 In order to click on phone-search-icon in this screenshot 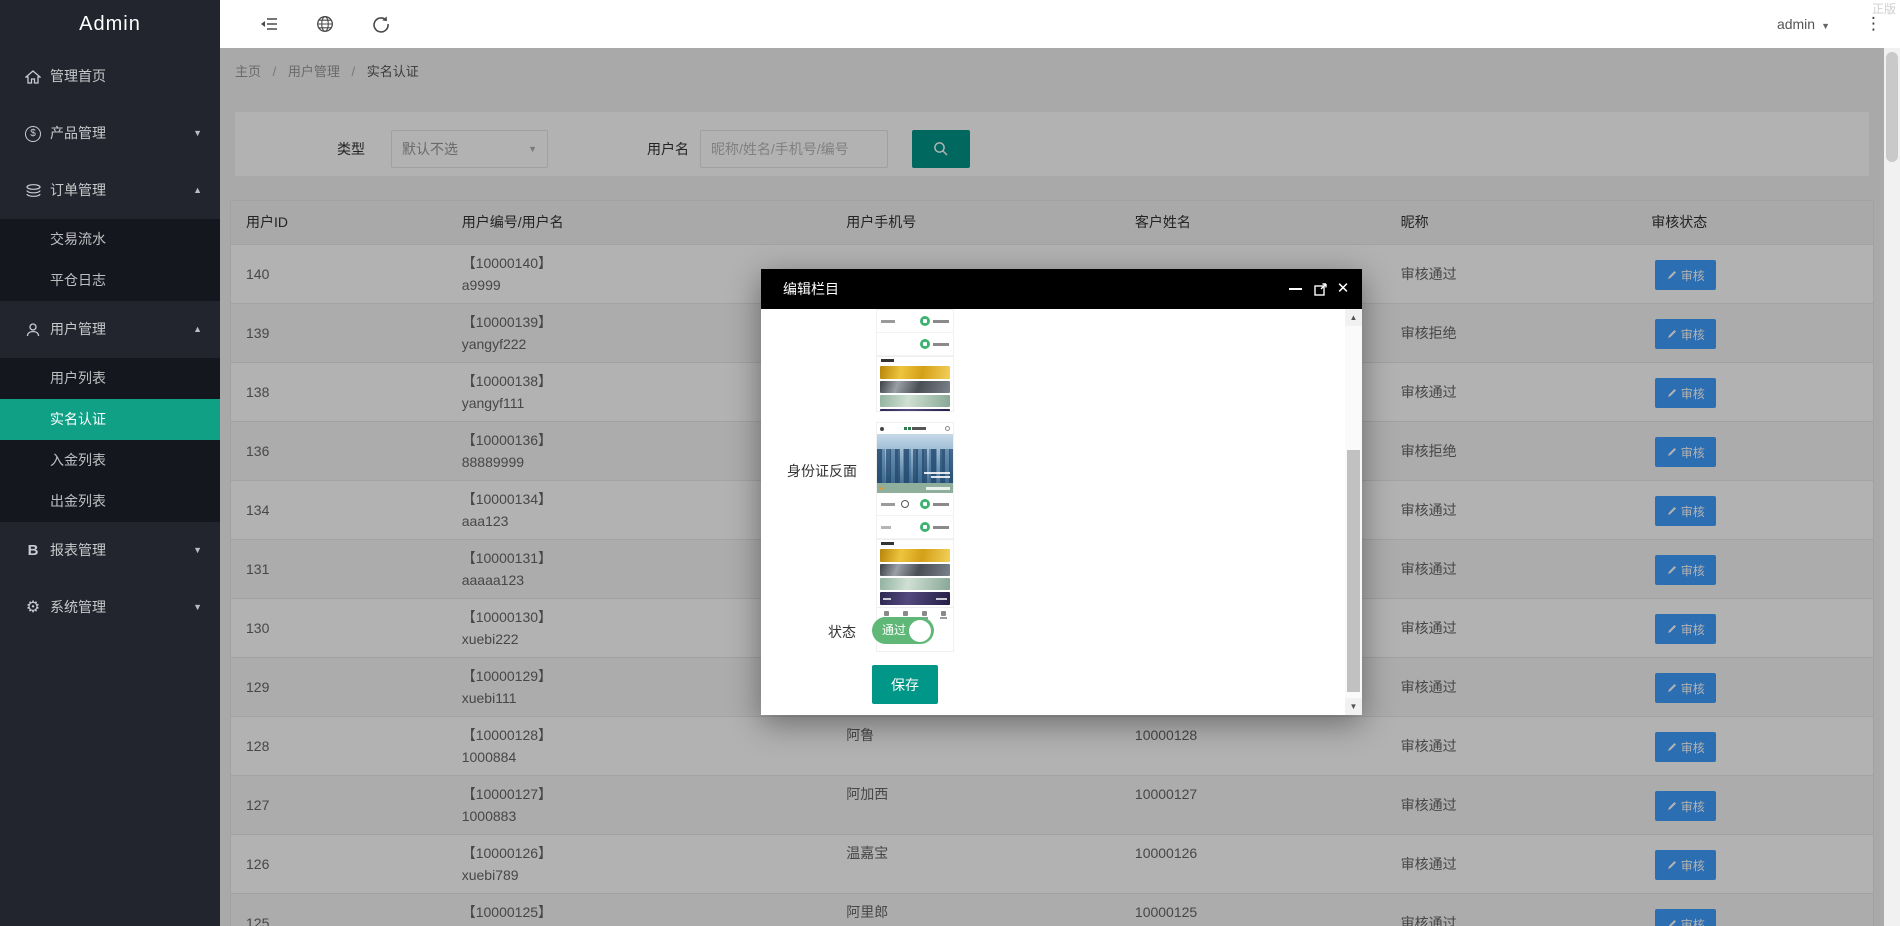, I will do `click(947, 428)`.